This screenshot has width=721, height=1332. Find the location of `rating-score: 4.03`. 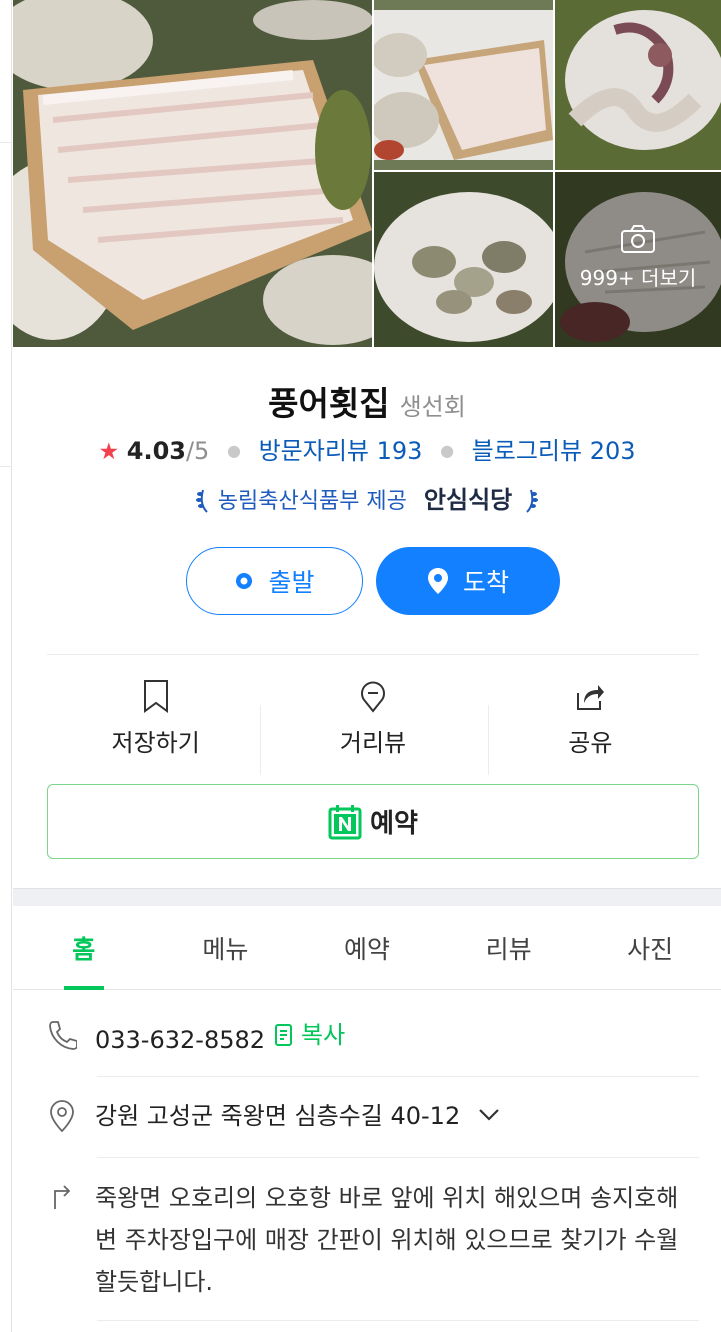

rating-score: 4.03 is located at coordinates (156, 451).